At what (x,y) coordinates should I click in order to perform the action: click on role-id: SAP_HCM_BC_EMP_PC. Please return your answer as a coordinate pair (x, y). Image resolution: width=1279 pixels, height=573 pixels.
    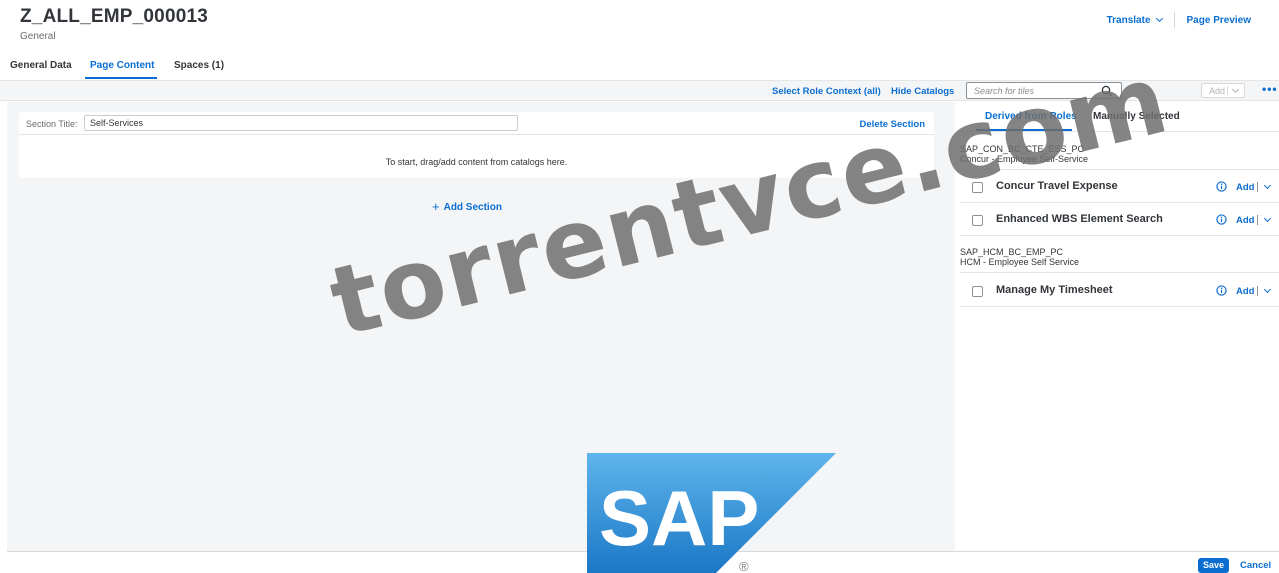
    Looking at the image, I should click on (1012, 252).